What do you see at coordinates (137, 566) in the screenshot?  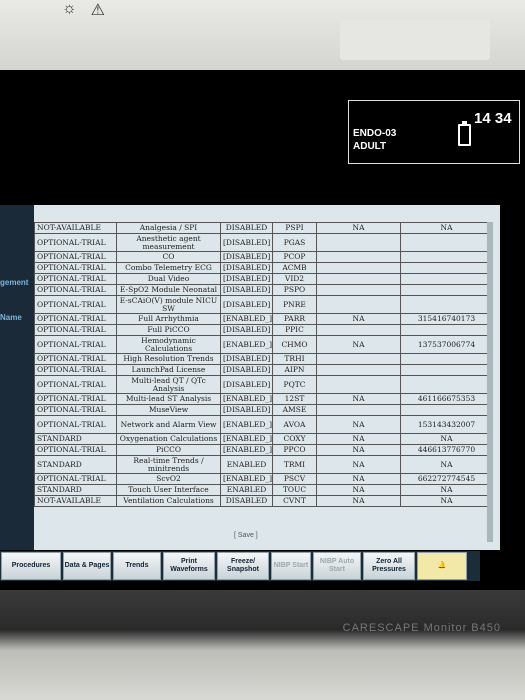 I see `trends-button: Trends` at bounding box center [137, 566].